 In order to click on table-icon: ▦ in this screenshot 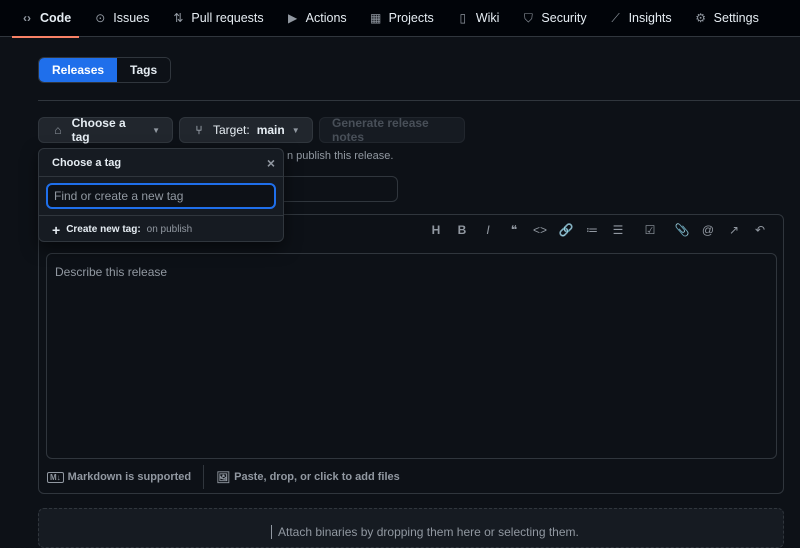, I will do `click(375, 18)`.